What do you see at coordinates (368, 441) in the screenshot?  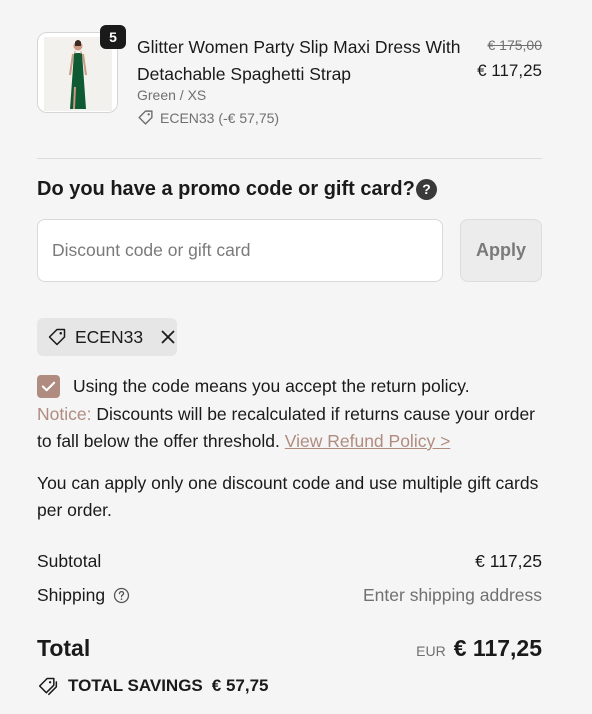 I see `refund-policy-link: View Refund Policy >` at bounding box center [368, 441].